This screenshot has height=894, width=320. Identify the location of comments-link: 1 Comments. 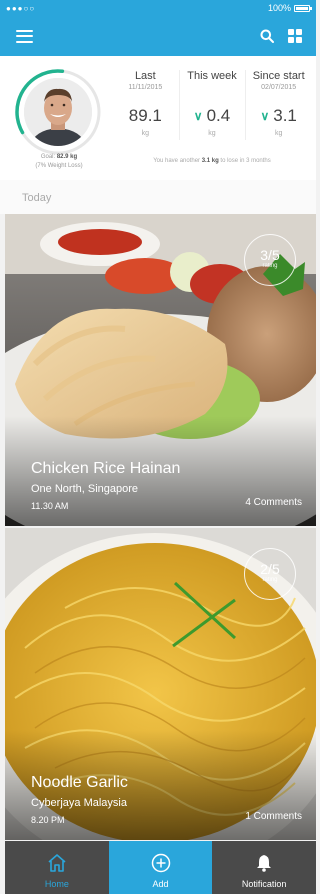
(273, 816).